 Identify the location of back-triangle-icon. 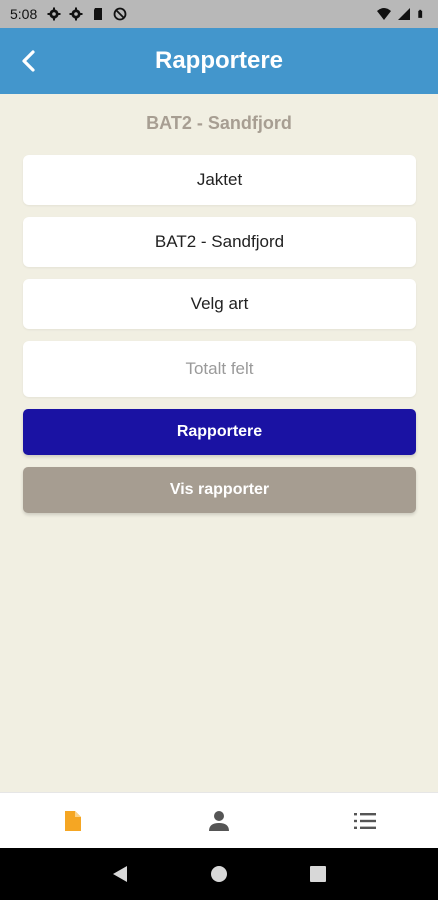
(119, 874).